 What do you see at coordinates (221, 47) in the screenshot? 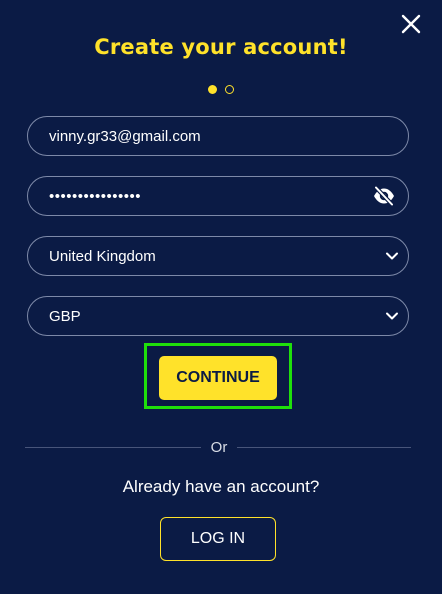
I see `page-title: Create your account!` at bounding box center [221, 47].